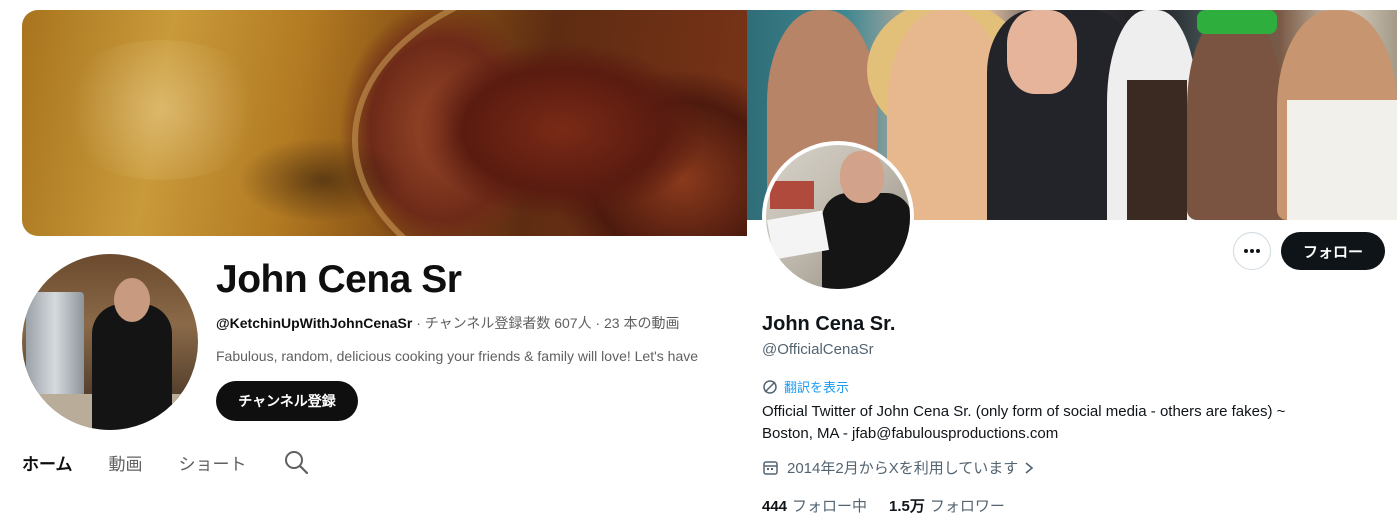  I want to click on follow-stats: 444 フォロー中 1.5万 フォロワー, so click(894, 505).